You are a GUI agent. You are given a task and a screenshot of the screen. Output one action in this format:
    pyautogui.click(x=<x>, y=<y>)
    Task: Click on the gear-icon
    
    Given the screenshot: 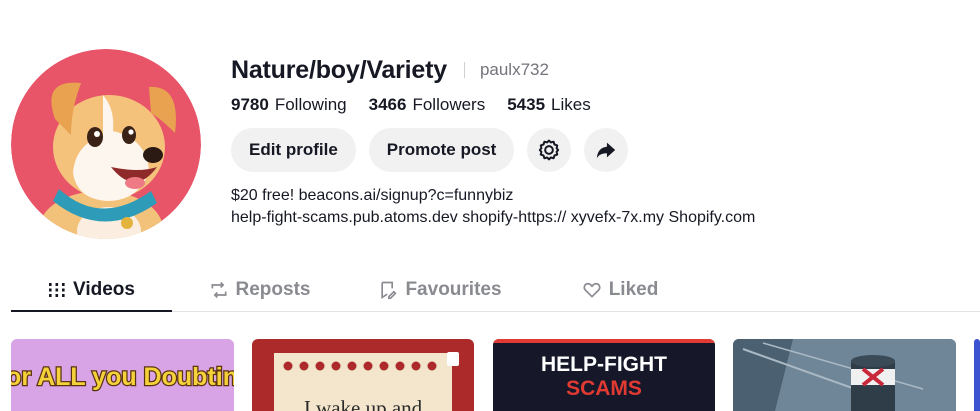 What is the action you would take?
    pyautogui.click(x=549, y=150)
    